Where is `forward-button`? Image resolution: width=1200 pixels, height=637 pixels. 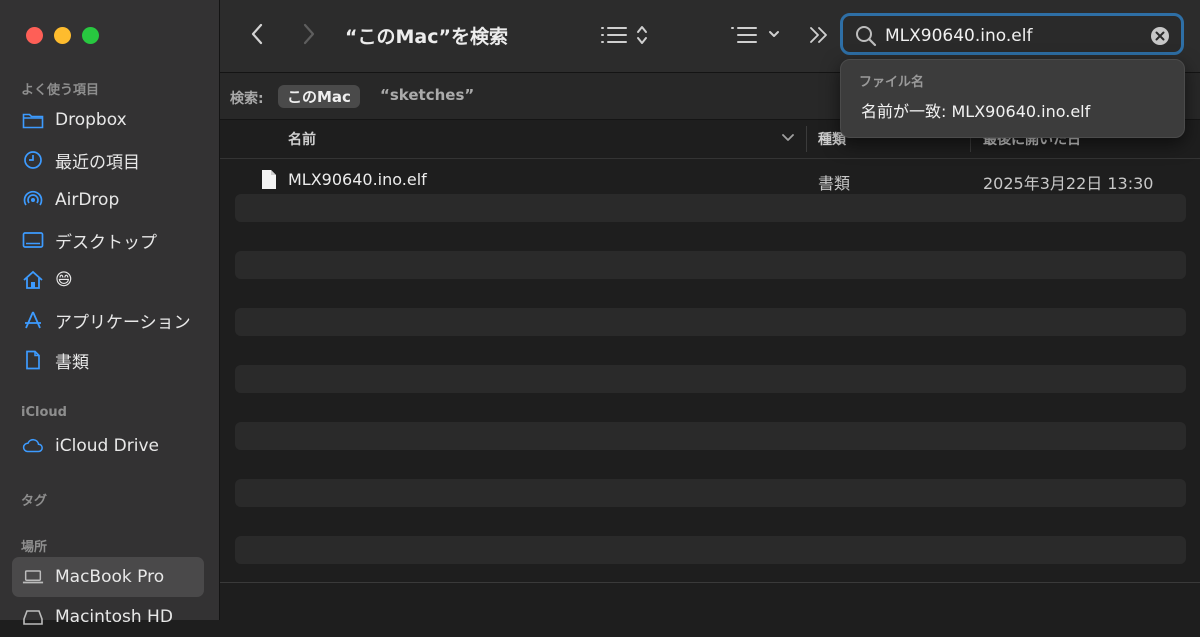 forward-button is located at coordinates (309, 36).